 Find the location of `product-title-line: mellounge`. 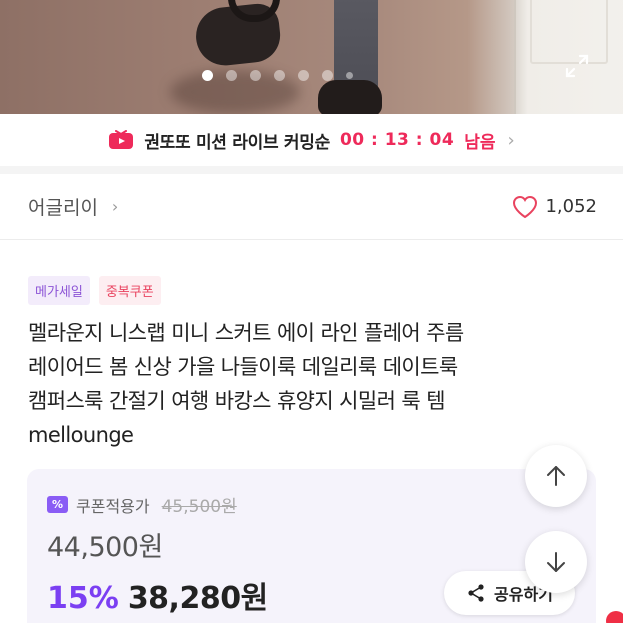

product-title-line: mellounge is located at coordinates (81, 435).